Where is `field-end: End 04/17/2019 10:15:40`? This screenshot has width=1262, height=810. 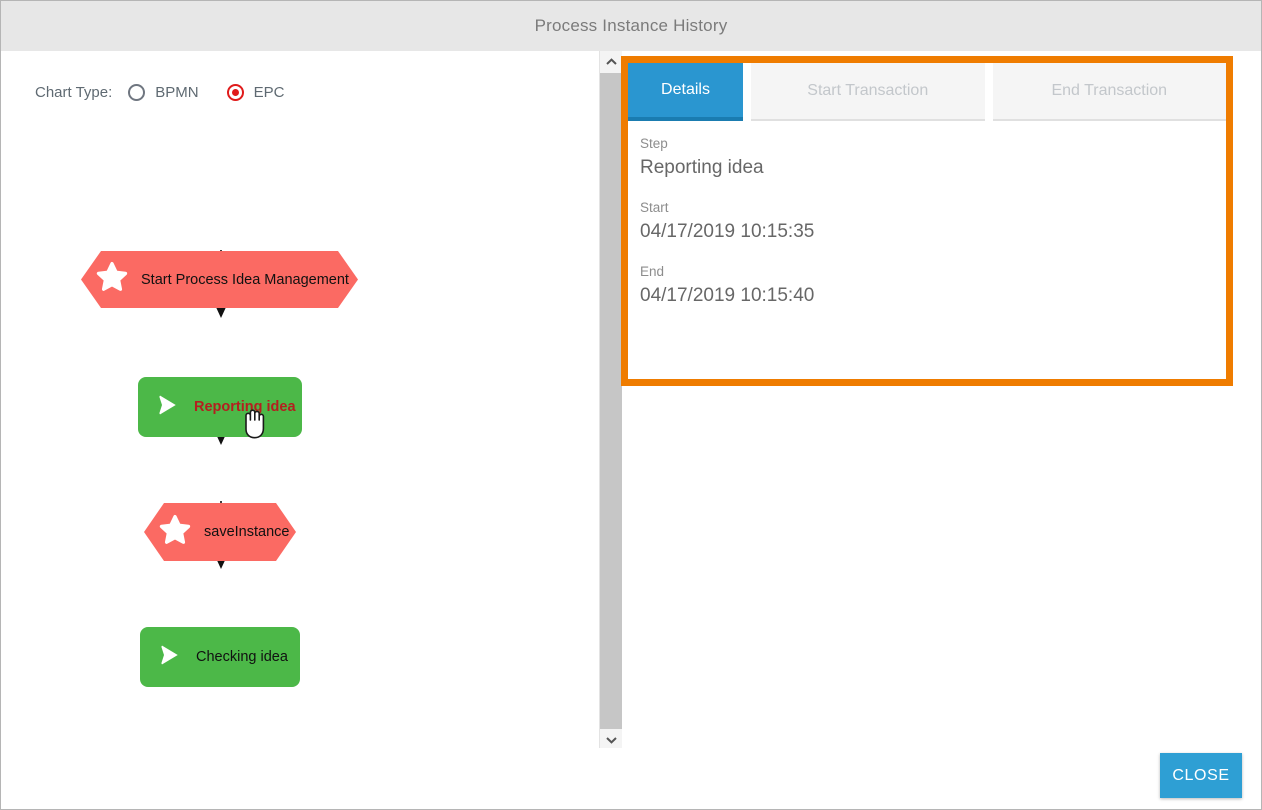 field-end: End 04/17/2019 10:15:40 is located at coordinates (933, 287).